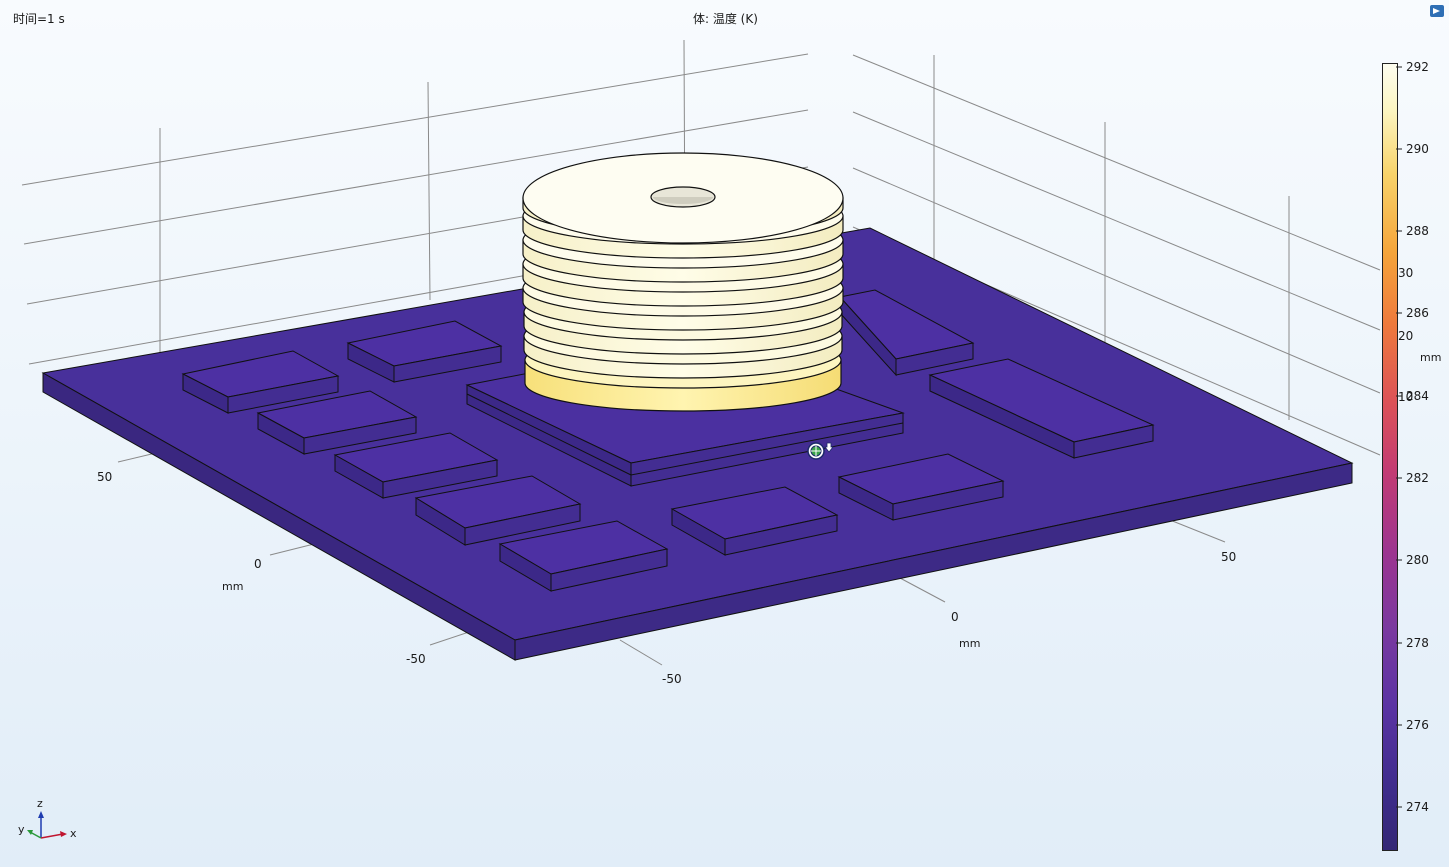 The image size is (1449, 867). I want to click on x-tick-label: 0, so click(955, 617).